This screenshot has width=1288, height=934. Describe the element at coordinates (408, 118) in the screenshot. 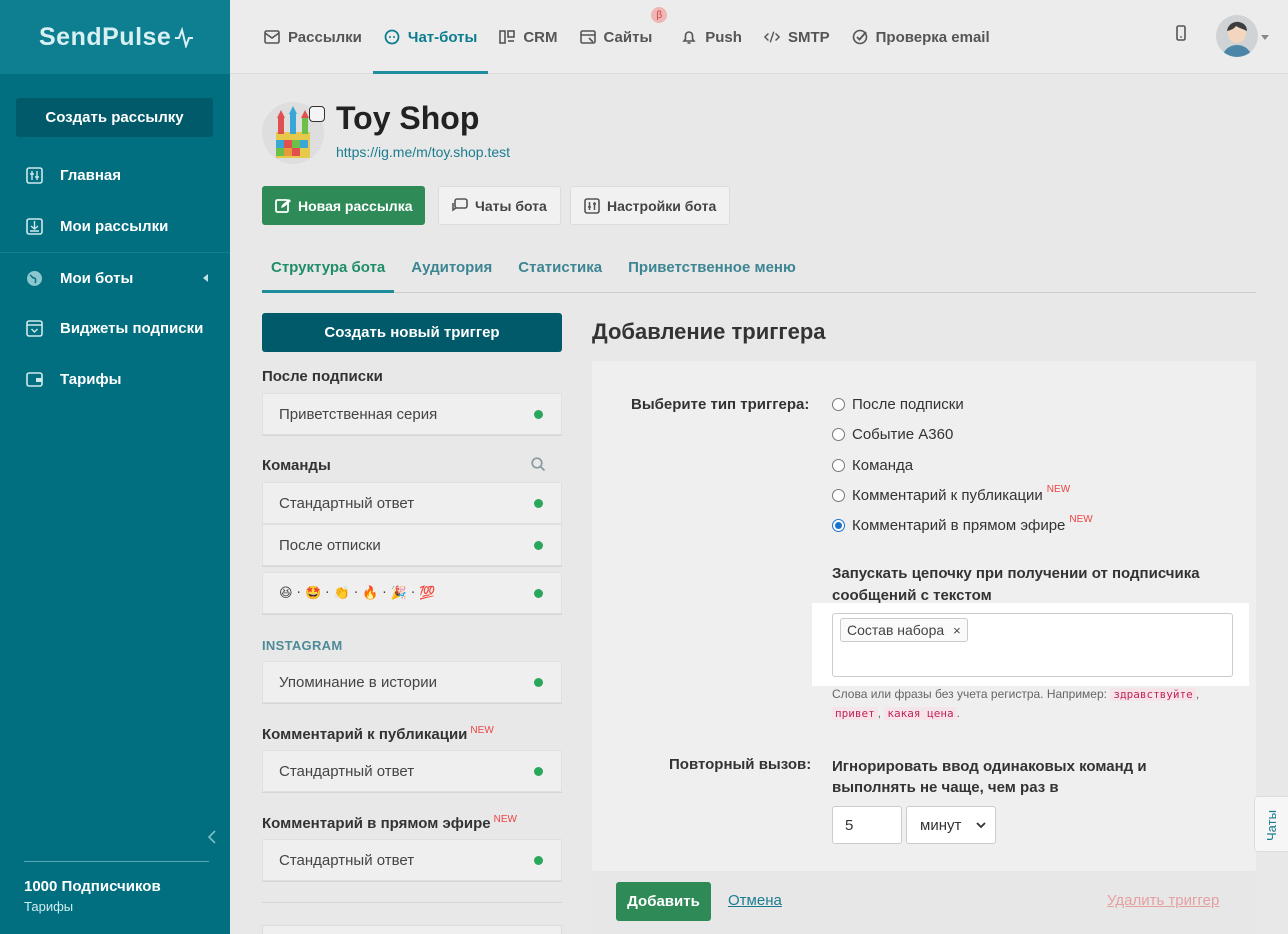

I see `bot-title: Toy Shop` at that location.